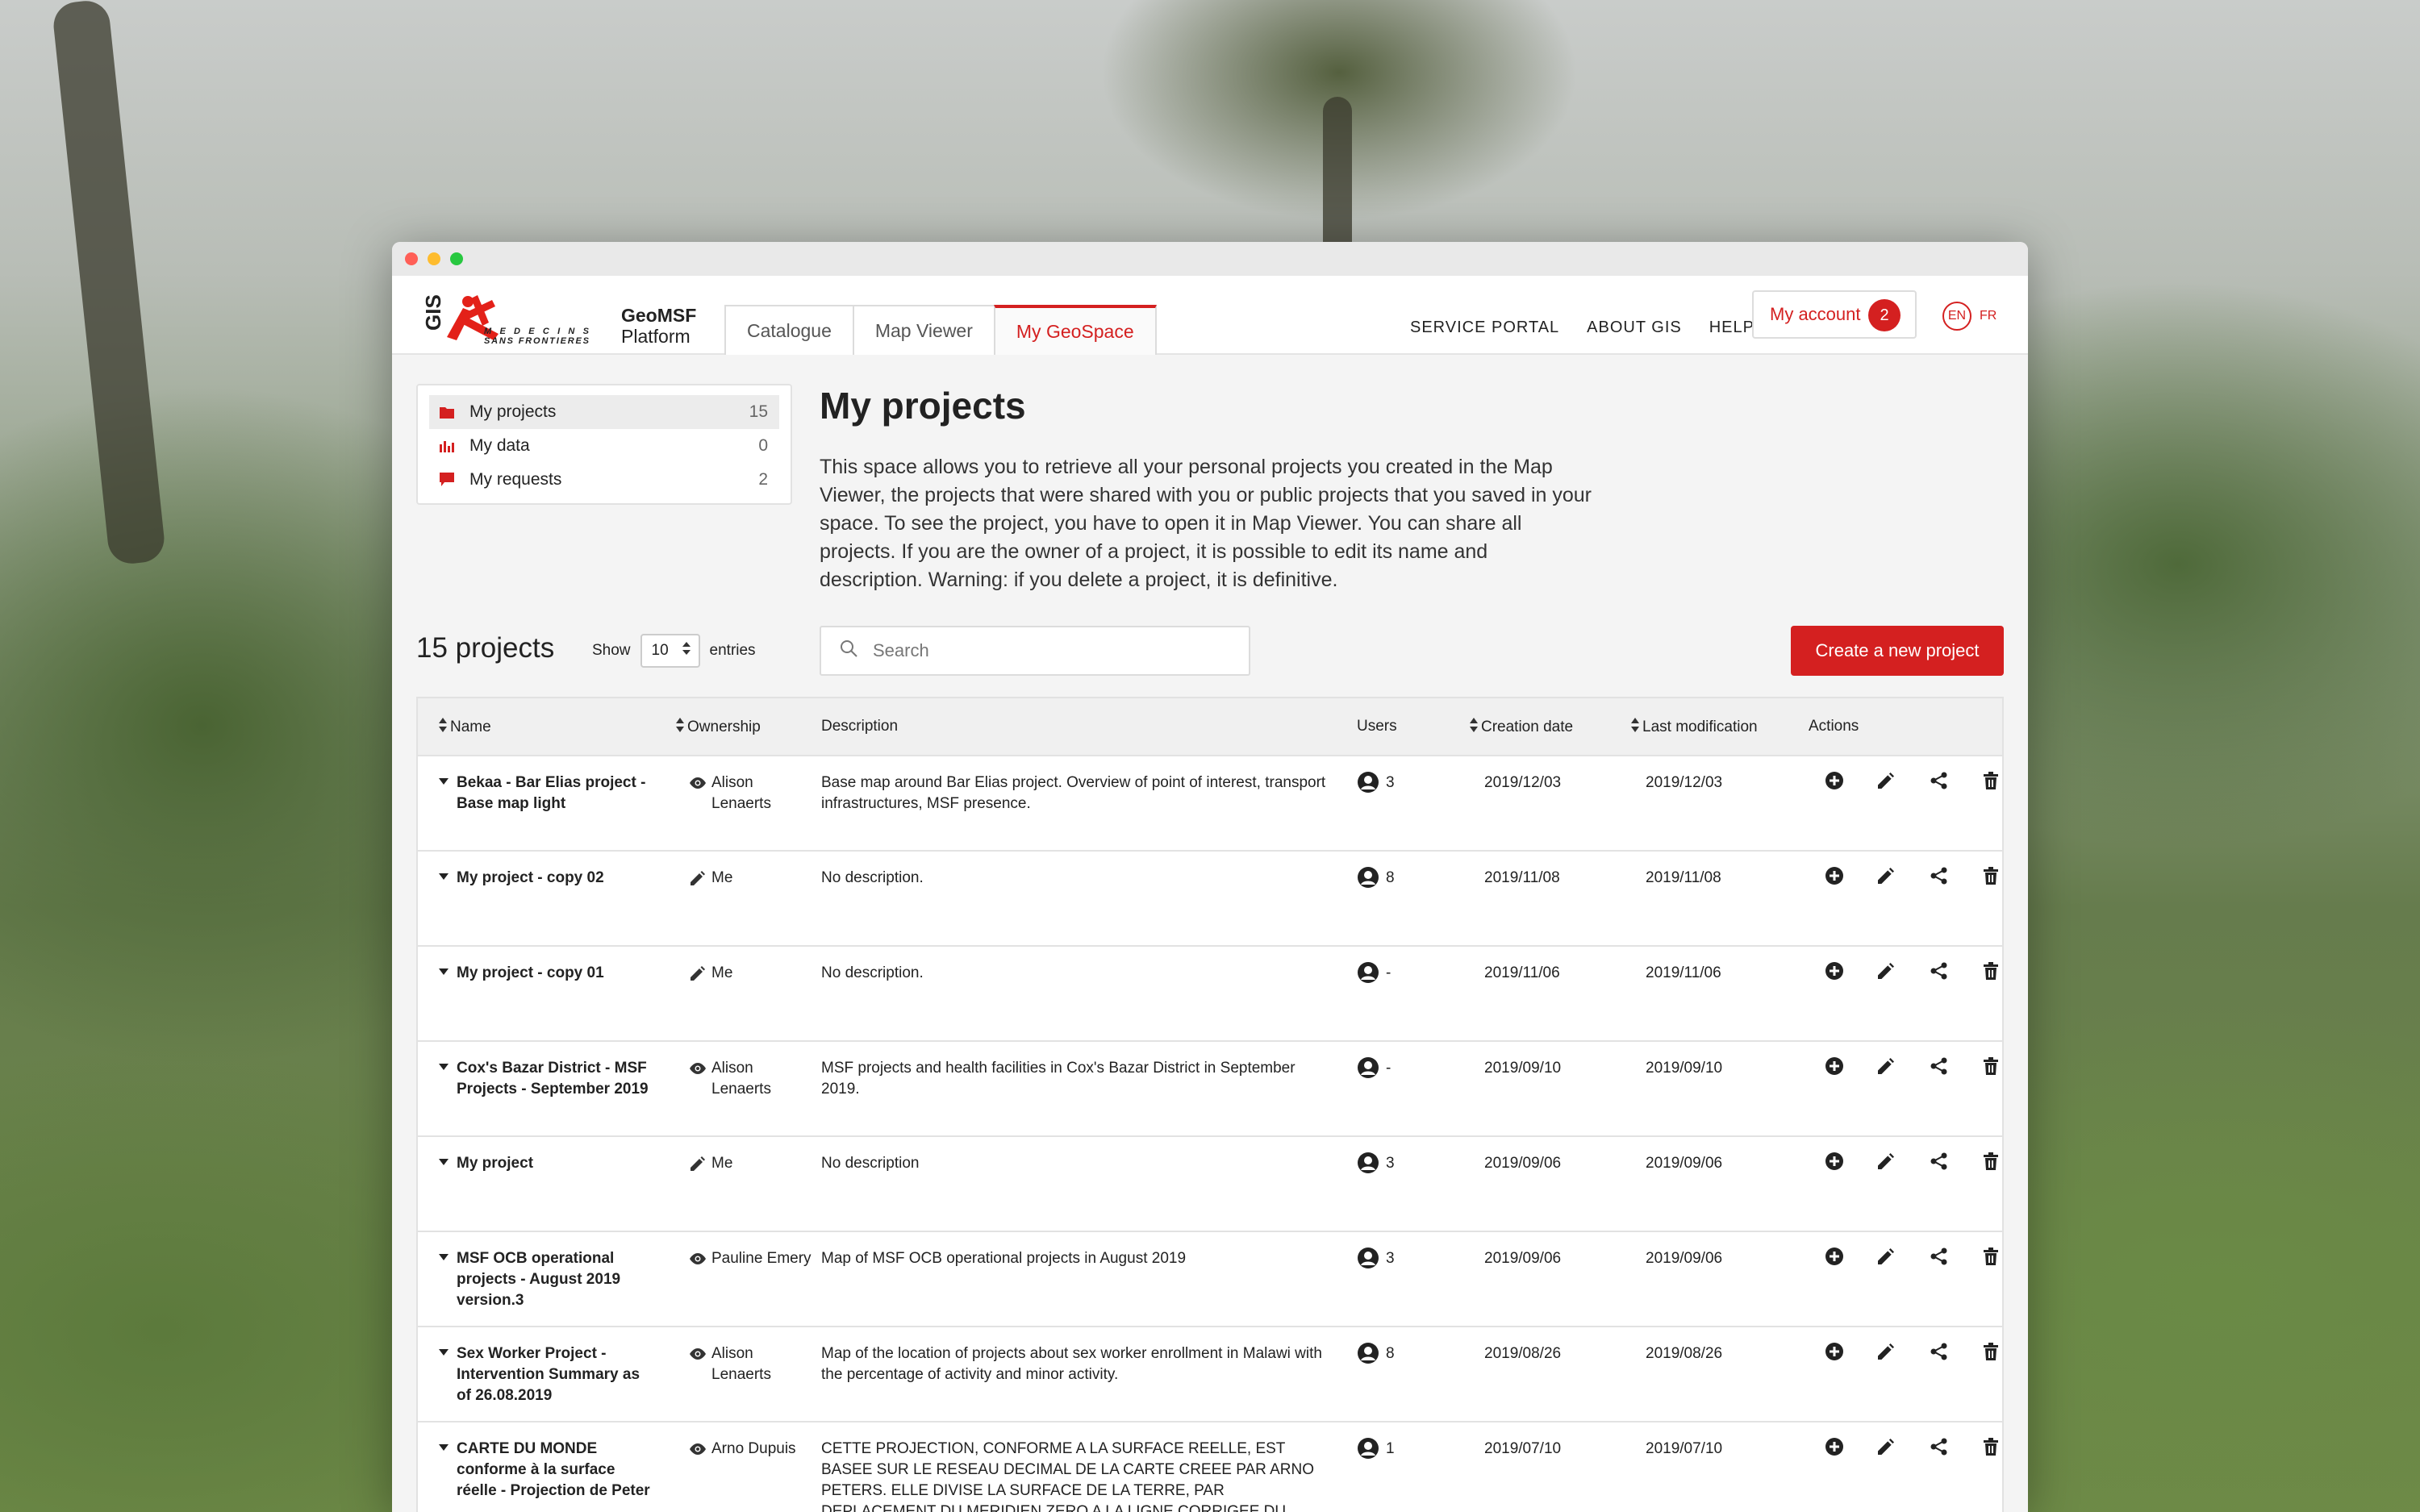  What do you see at coordinates (1988, 316) in the screenshot?
I see `lang-fr-button: FR` at bounding box center [1988, 316].